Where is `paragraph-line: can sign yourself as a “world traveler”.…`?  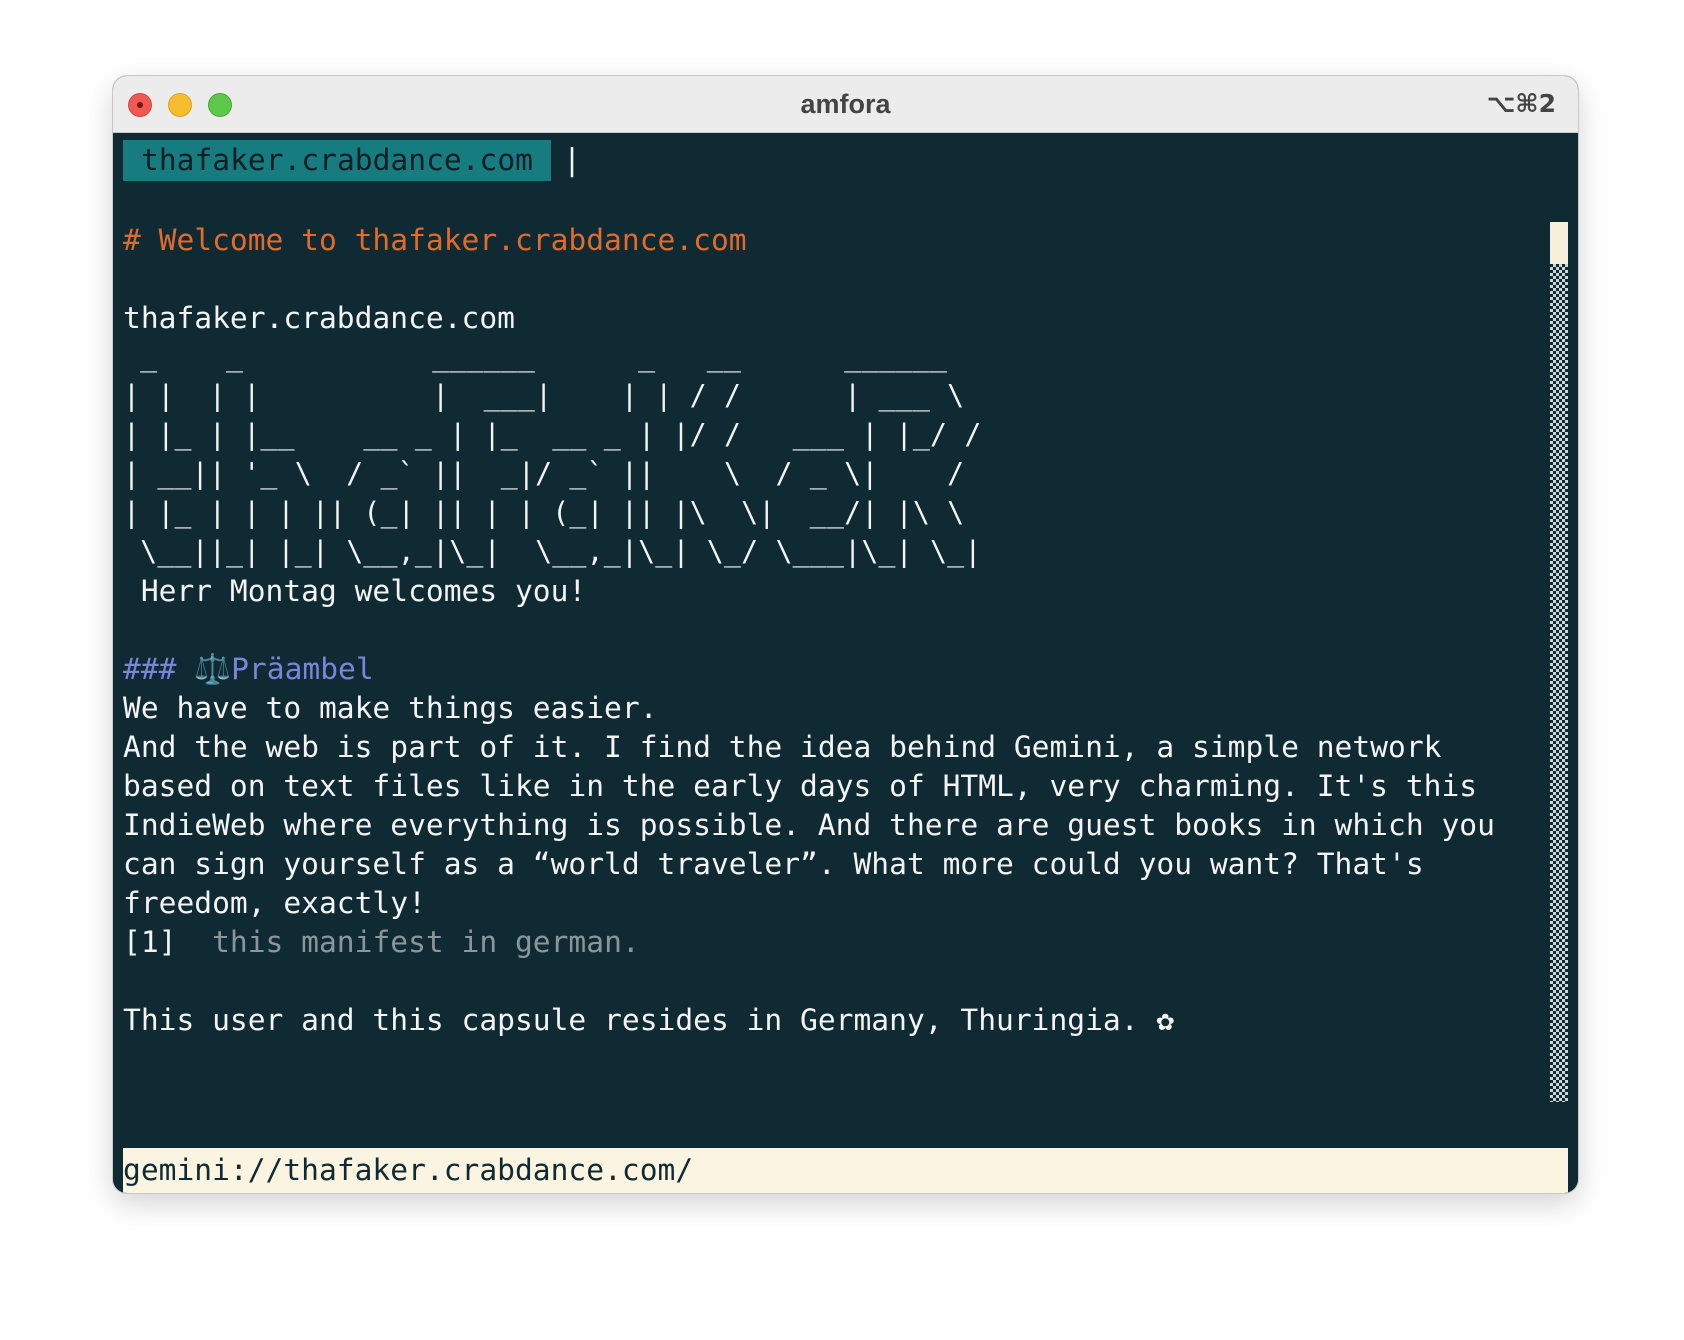
paragraph-line: can sign yourself as a “world traveler”.… is located at coordinates (773, 864).